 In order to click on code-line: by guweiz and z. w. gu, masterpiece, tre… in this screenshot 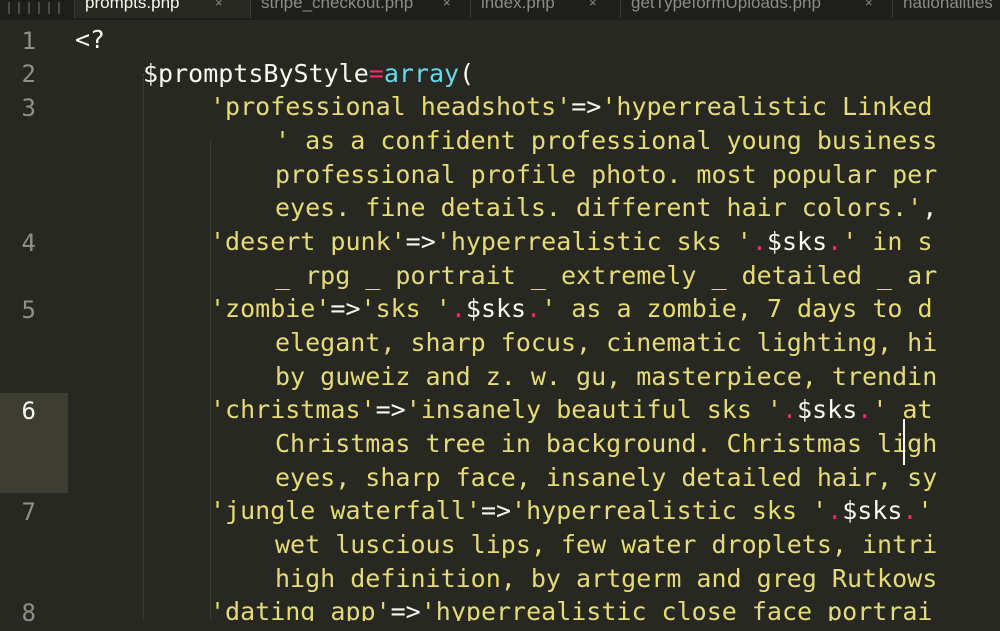, I will do `click(606, 376)`.